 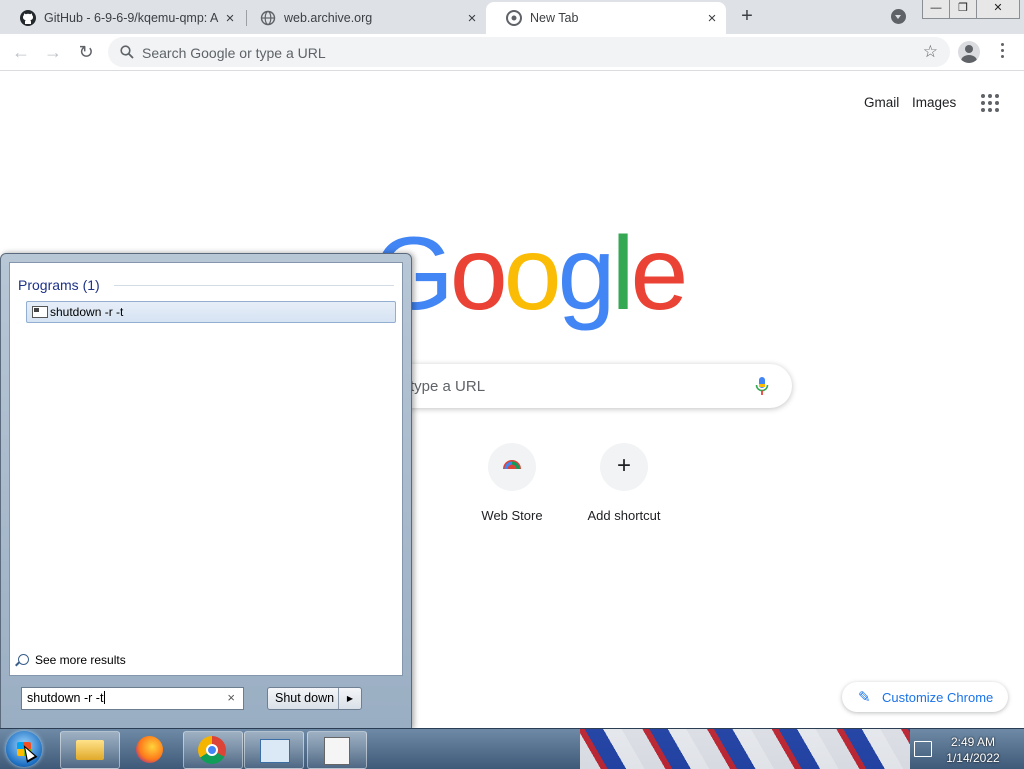 I want to click on program-result-label: shutdown -r -t, so click(x=87, y=312).